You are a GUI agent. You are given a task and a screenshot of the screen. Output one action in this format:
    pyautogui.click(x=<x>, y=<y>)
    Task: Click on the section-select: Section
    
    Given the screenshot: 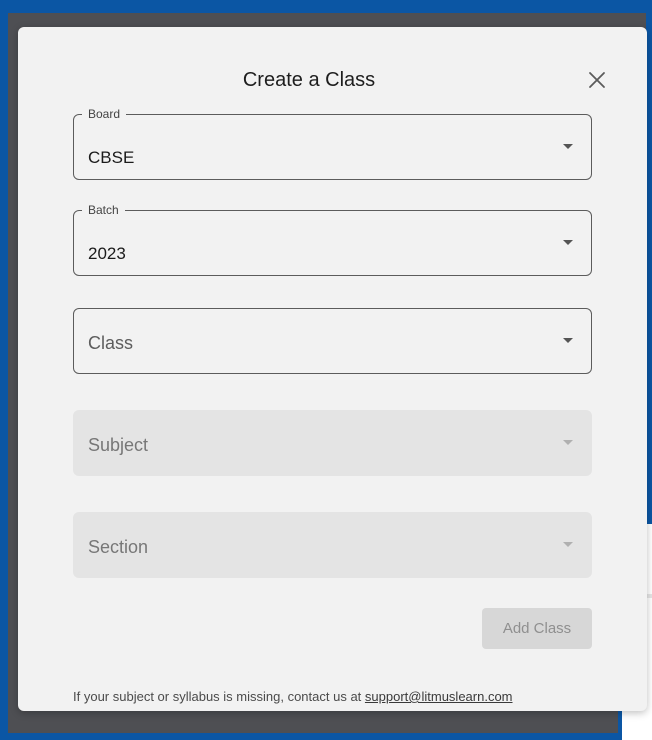 What is the action you would take?
    pyautogui.click(x=332, y=545)
    